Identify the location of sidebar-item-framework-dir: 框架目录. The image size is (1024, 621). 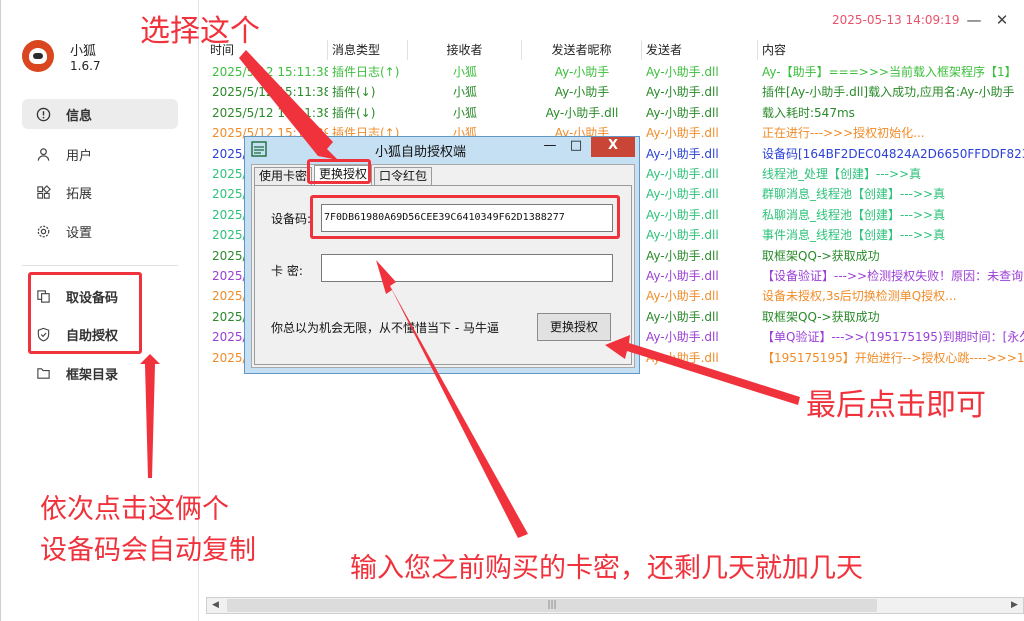
(100, 373).